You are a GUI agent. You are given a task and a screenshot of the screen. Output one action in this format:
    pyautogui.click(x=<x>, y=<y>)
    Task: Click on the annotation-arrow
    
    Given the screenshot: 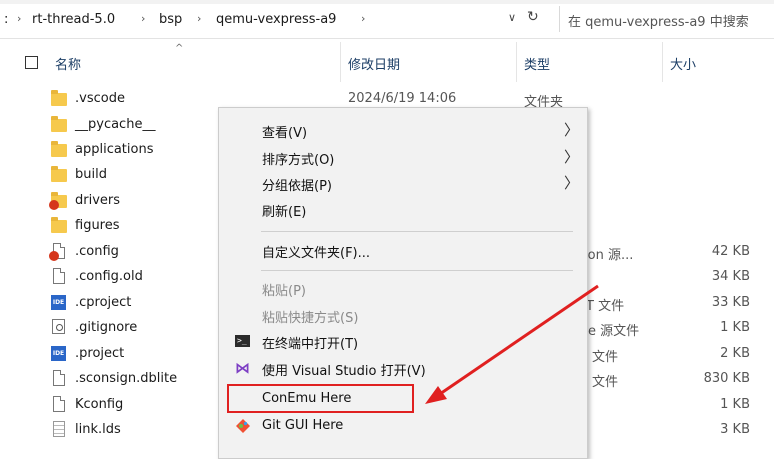 What is the action you would take?
    pyautogui.click(x=512, y=344)
    